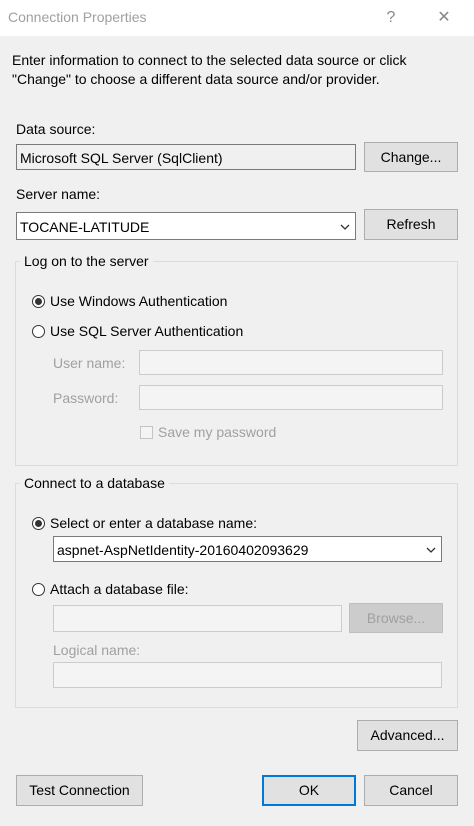 Image resolution: width=474 pixels, height=826 pixels. What do you see at coordinates (186, 226) in the screenshot?
I see `server-name-combobox: TOCANE-LATITUDE` at bounding box center [186, 226].